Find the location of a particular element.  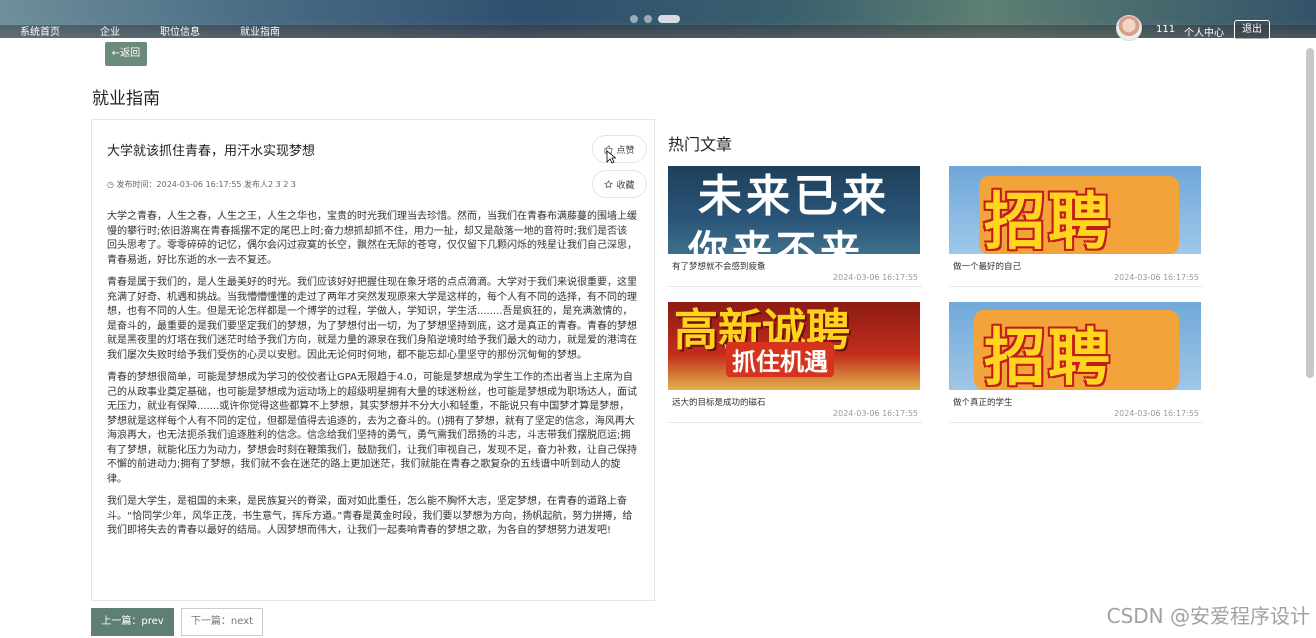

nav-item-jobs: 职位信息 is located at coordinates (180, 30).